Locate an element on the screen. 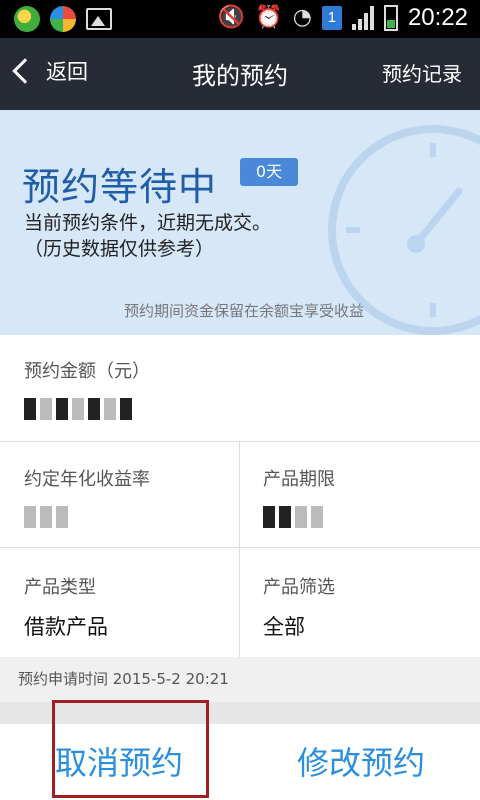 The height and width of the screenshot is (800, 480). status-bar: 🔇 ⏰ ◔ 1 20:22 is located at coordinates (240, 19).